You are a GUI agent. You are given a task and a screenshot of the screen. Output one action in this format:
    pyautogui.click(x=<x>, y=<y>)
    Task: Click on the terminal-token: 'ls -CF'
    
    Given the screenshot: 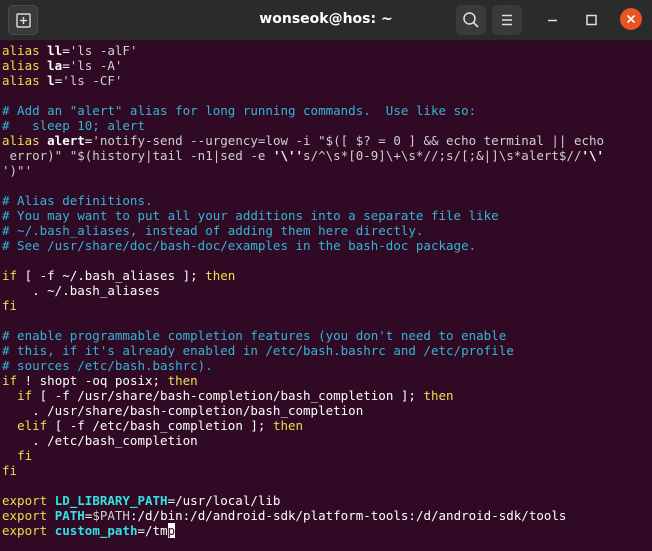 What is the action you would take?
    pyautogui.click(x=92, y=80)
    